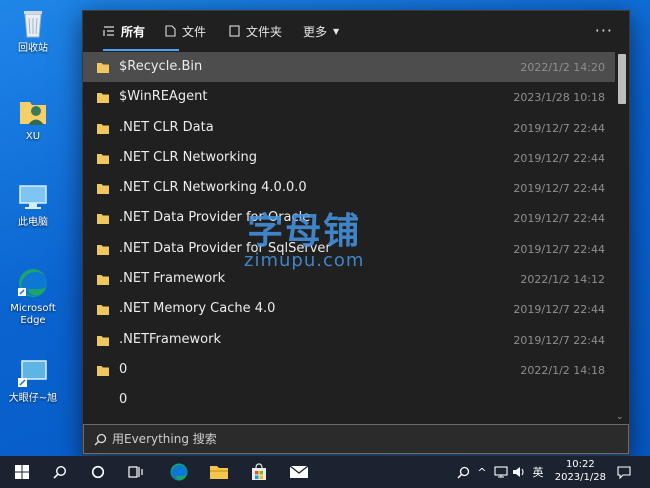 This screenshot has height=488, width=650. Describe the element at coordinates (194, 31) in the screenshot. I see `tab-label: 文件` at that location.